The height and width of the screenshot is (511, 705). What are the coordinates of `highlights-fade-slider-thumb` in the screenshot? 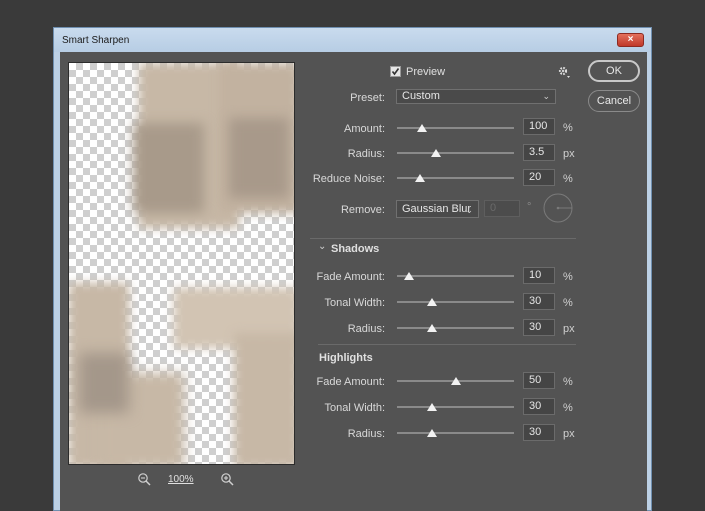 It's located at (455, 381).